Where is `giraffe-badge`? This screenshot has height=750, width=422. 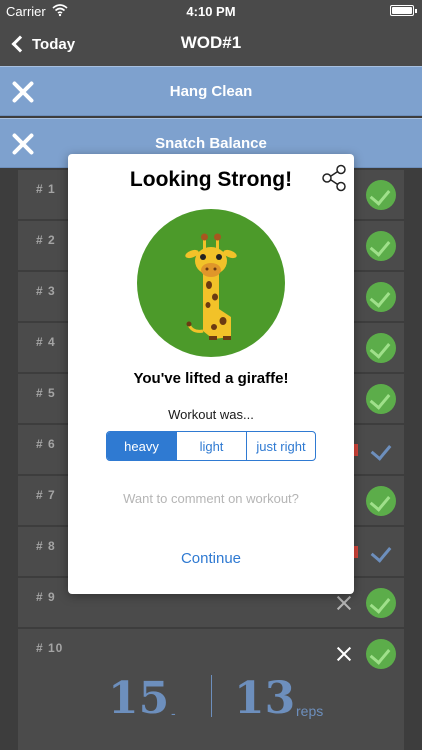
giraffe-badge is located at coordinates (211, 283).